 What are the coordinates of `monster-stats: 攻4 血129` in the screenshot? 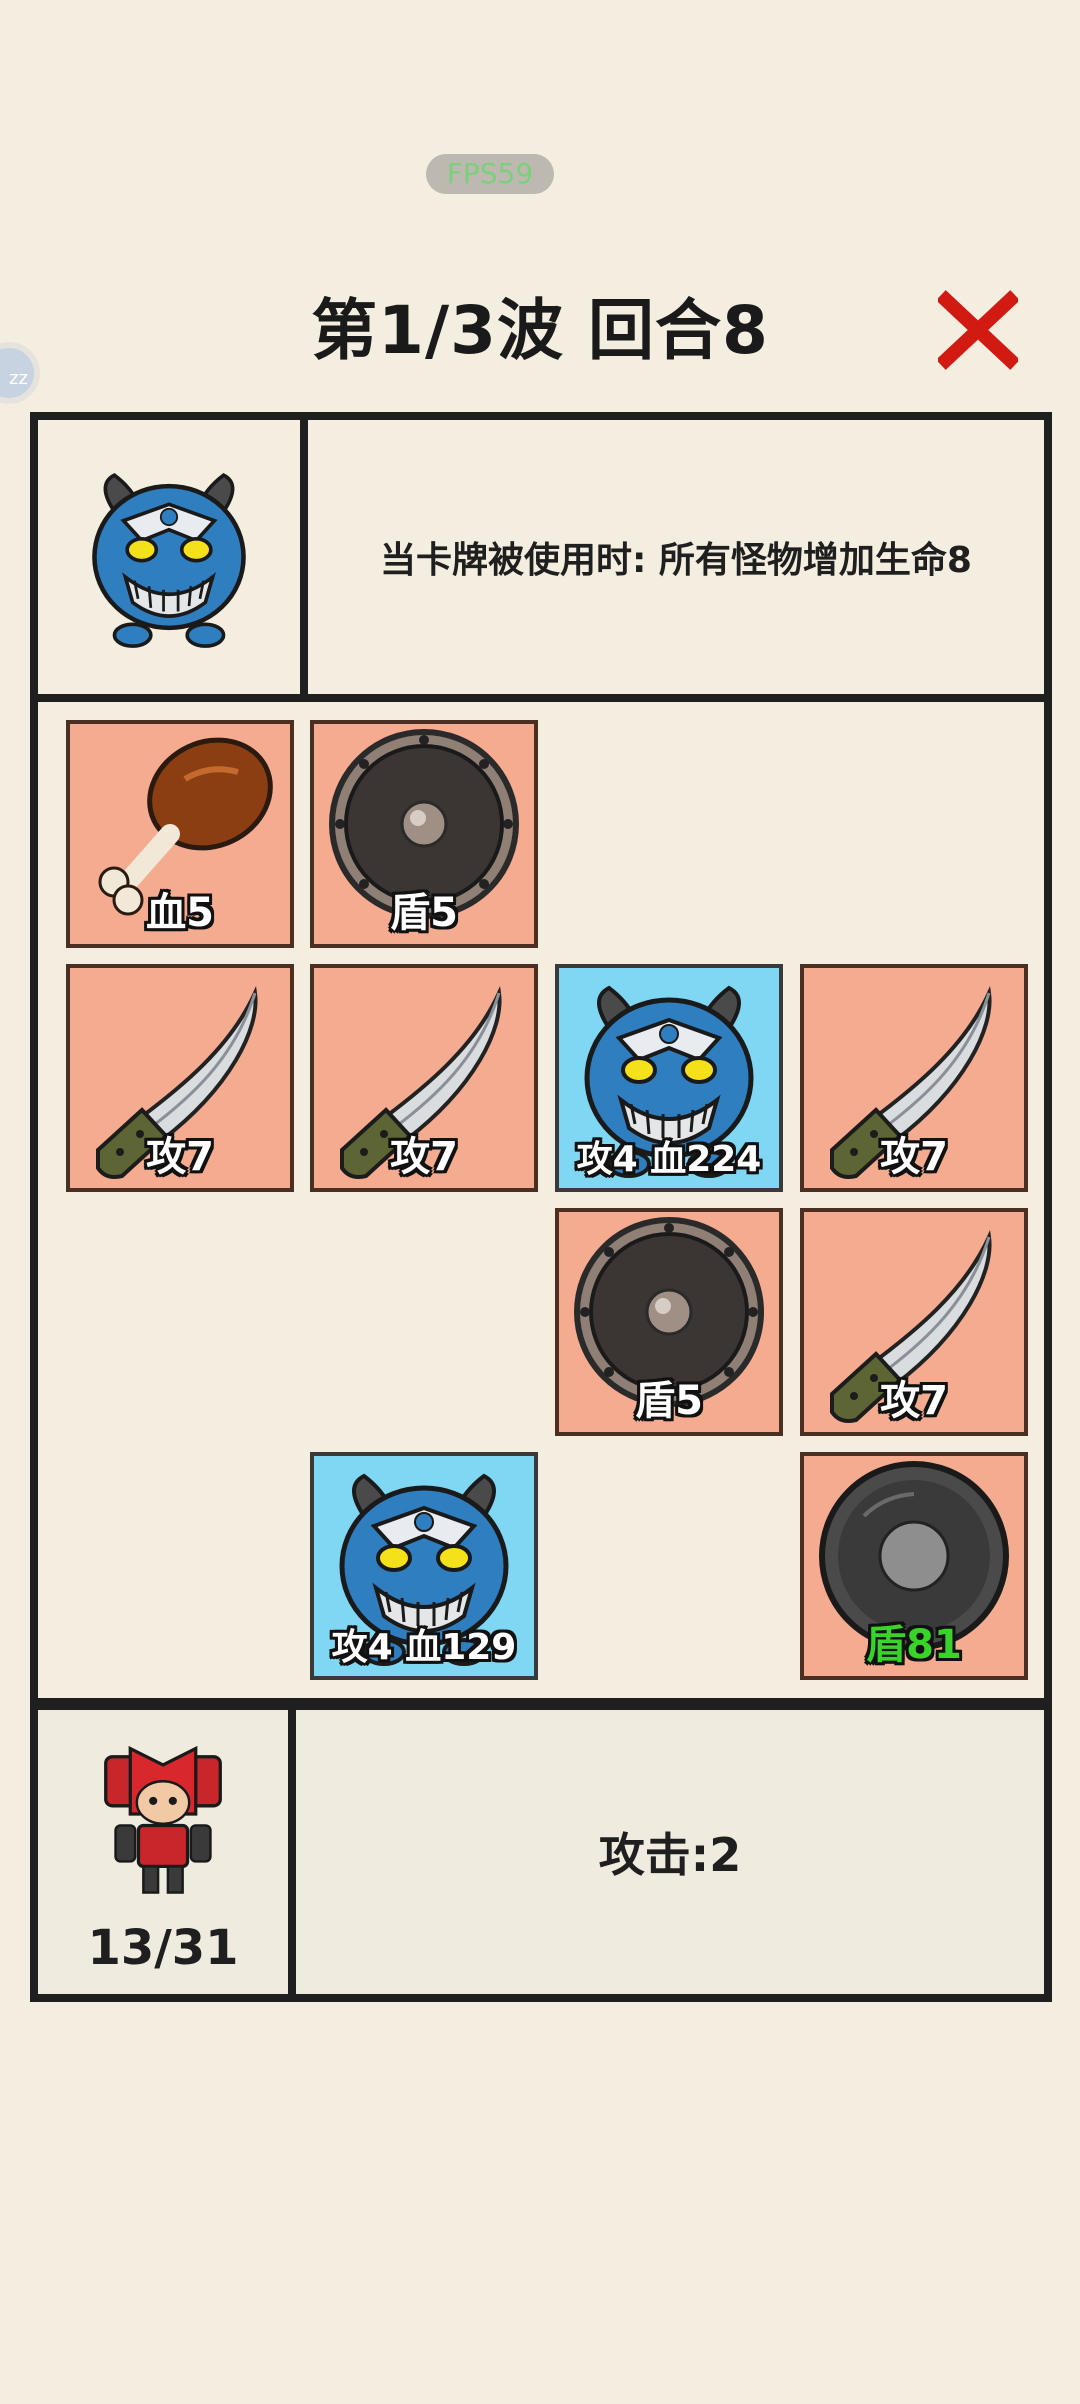 It's located at (424, 1647).